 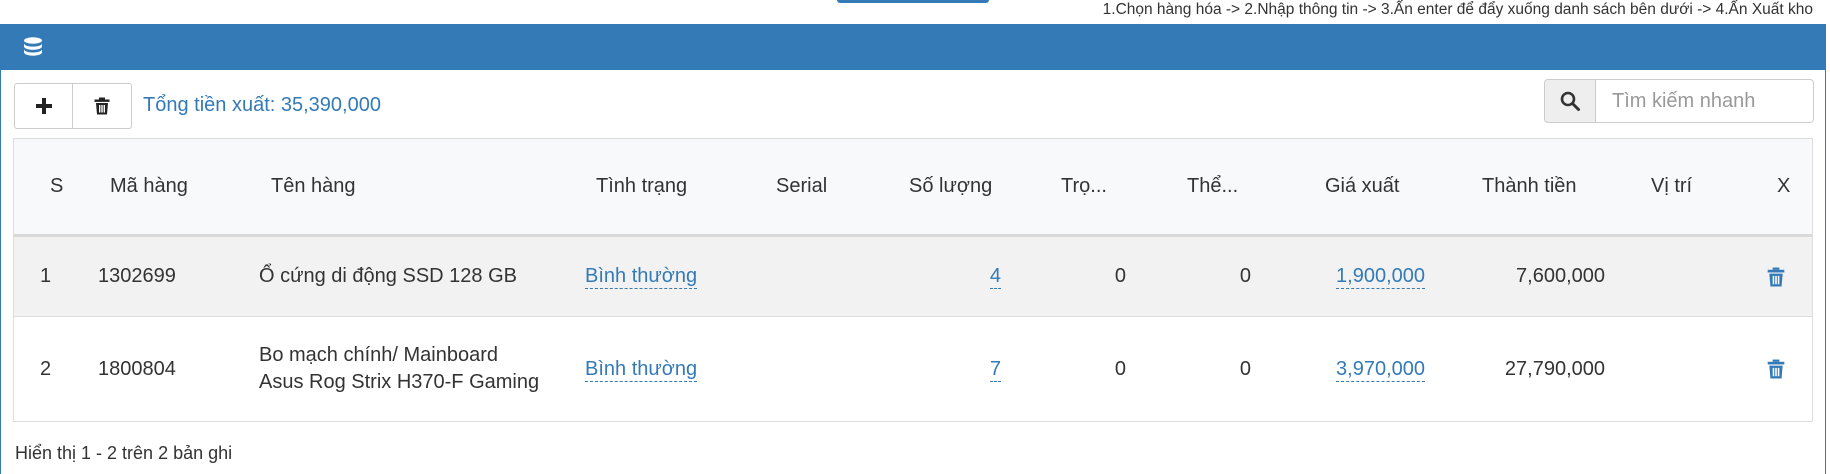 What do you see at coordinates (262, 105) in the screenshot?
I see `total-export-amount: Tổng tiền xuất: 35,390,000` at bounding box center [262, 105].